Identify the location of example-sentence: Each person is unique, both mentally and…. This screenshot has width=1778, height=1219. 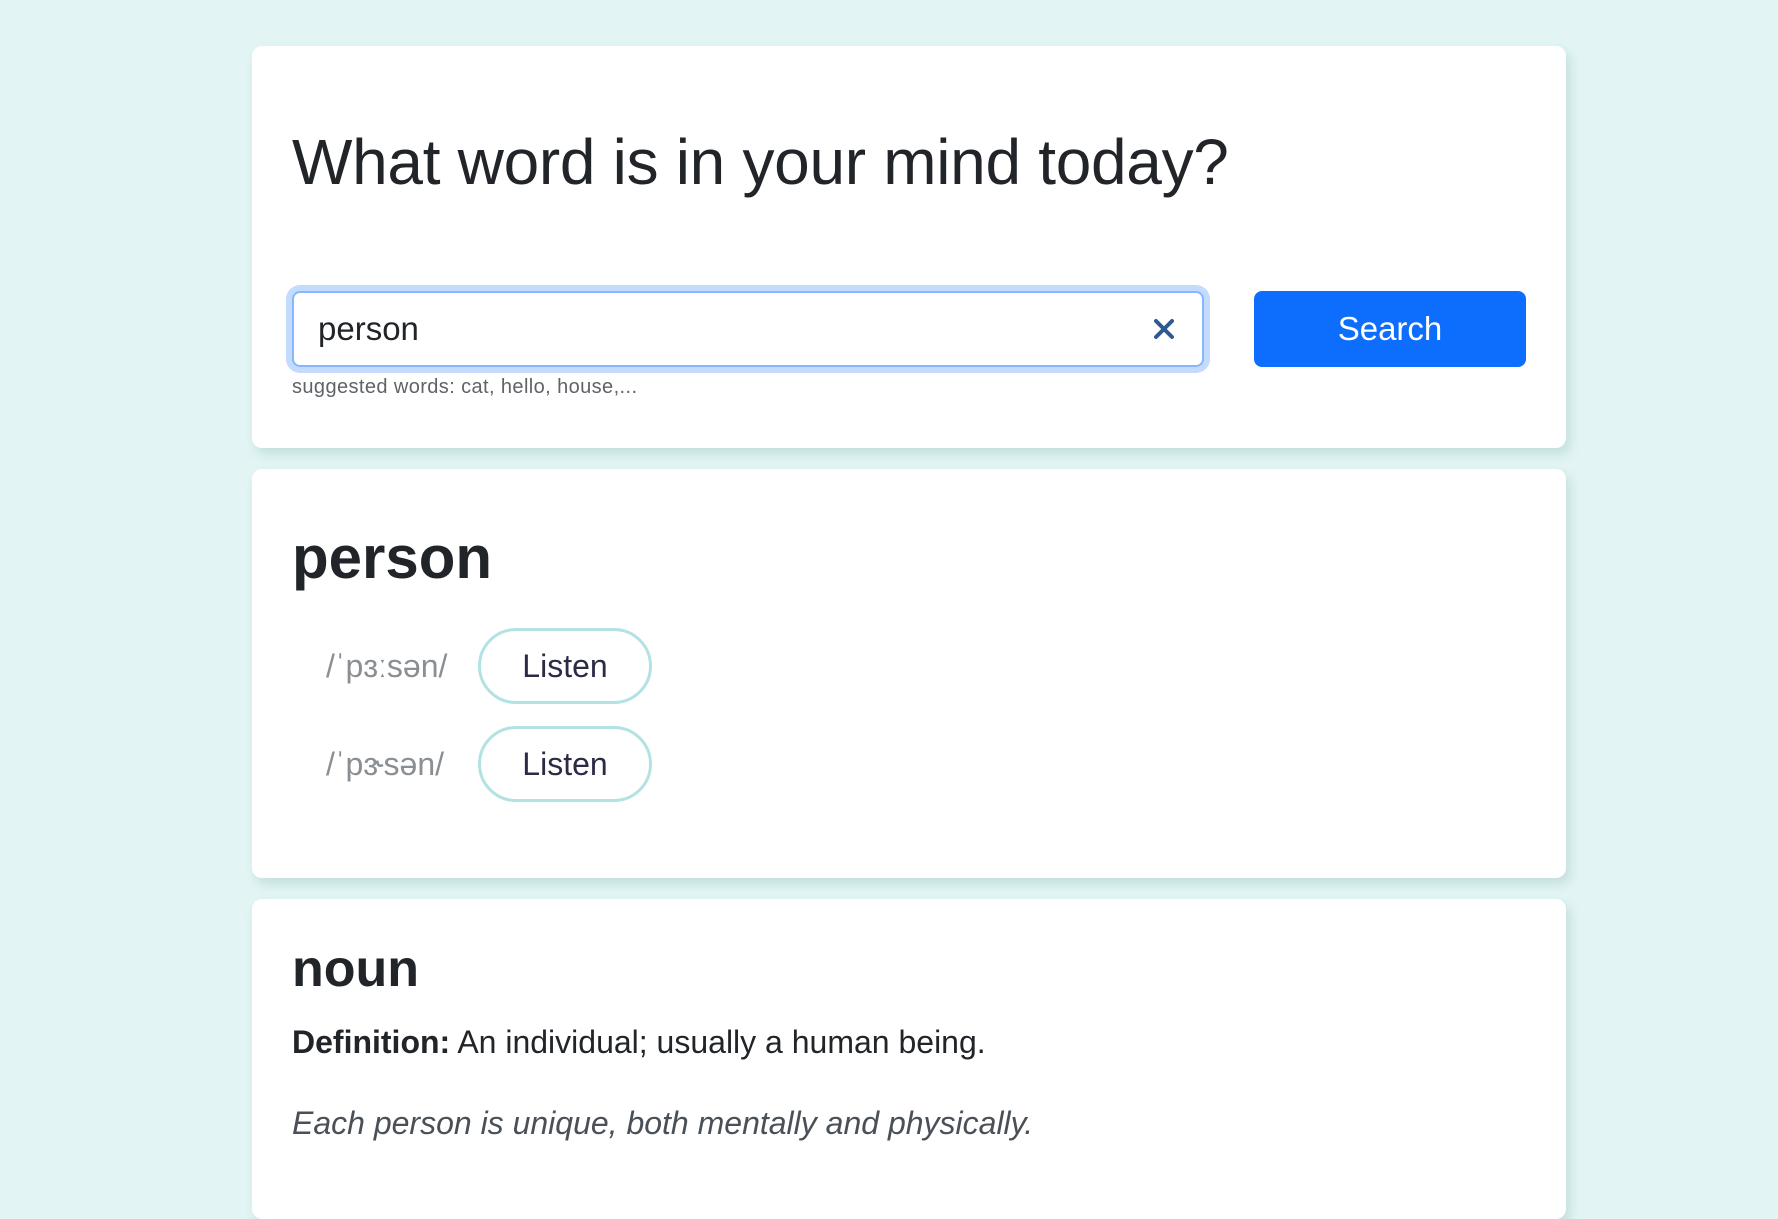
(663, 1123).